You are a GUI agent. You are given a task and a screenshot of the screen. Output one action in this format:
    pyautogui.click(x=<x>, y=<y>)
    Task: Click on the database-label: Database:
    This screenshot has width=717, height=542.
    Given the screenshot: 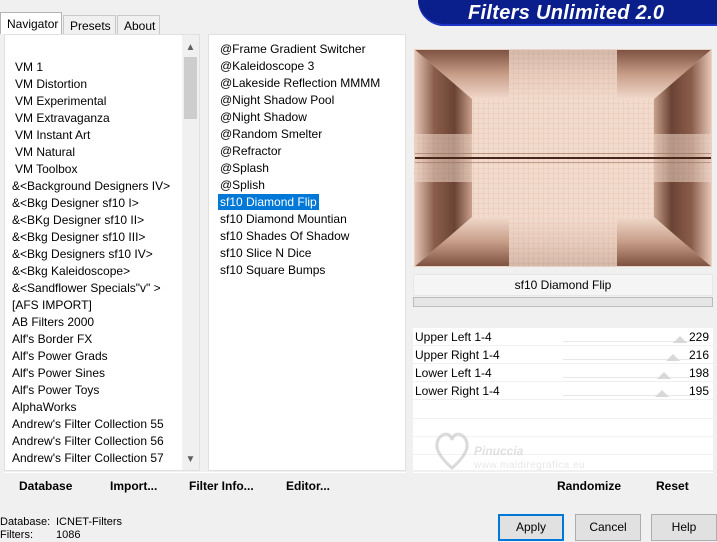 What is the action you would take?
    pyautogui.click(x=25, y=522)
    